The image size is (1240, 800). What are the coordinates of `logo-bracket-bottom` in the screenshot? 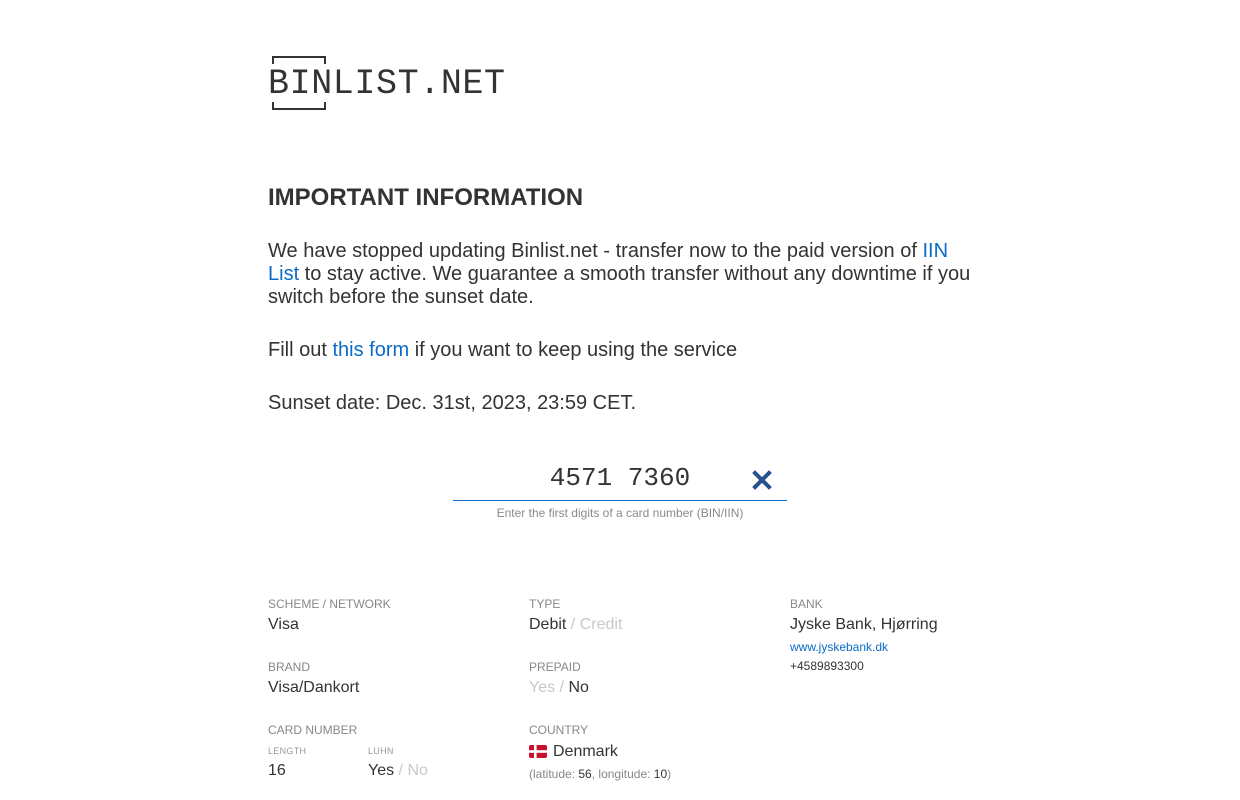 It's located at (299, 106).